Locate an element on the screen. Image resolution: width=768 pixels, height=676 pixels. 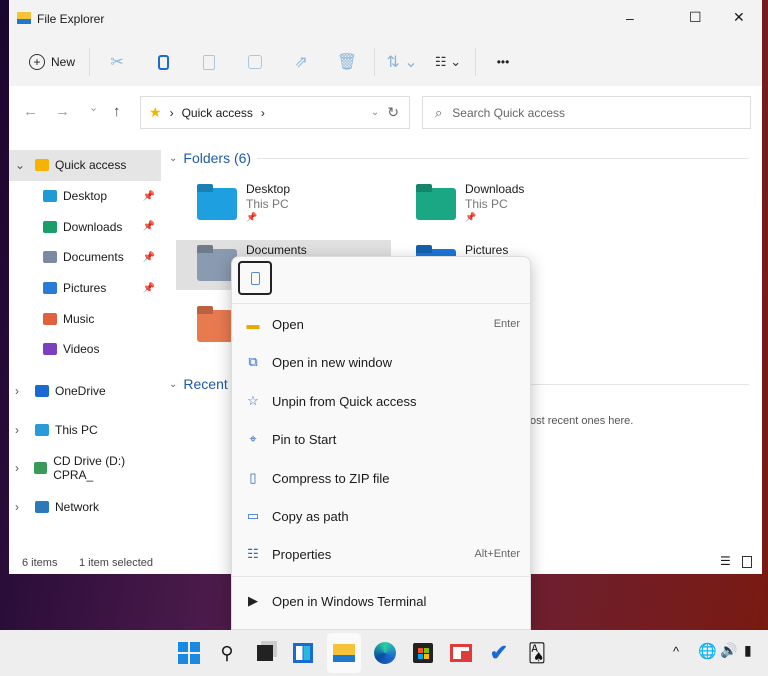
solitaire-button: 🂡 is located at coordinates (537, 653).